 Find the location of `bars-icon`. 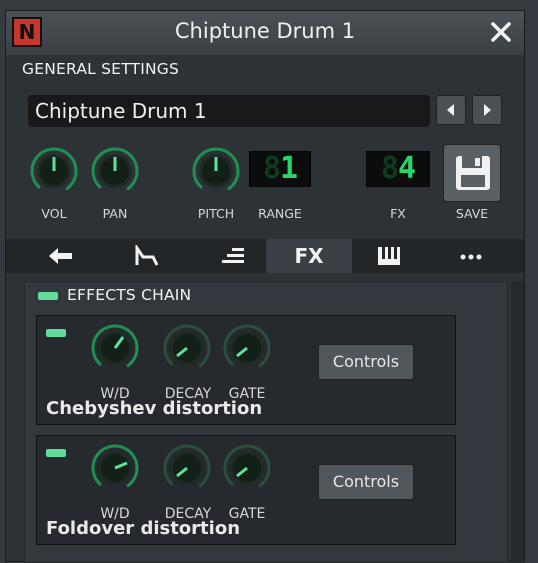

bars-icon is located at coordinates (233, 255).